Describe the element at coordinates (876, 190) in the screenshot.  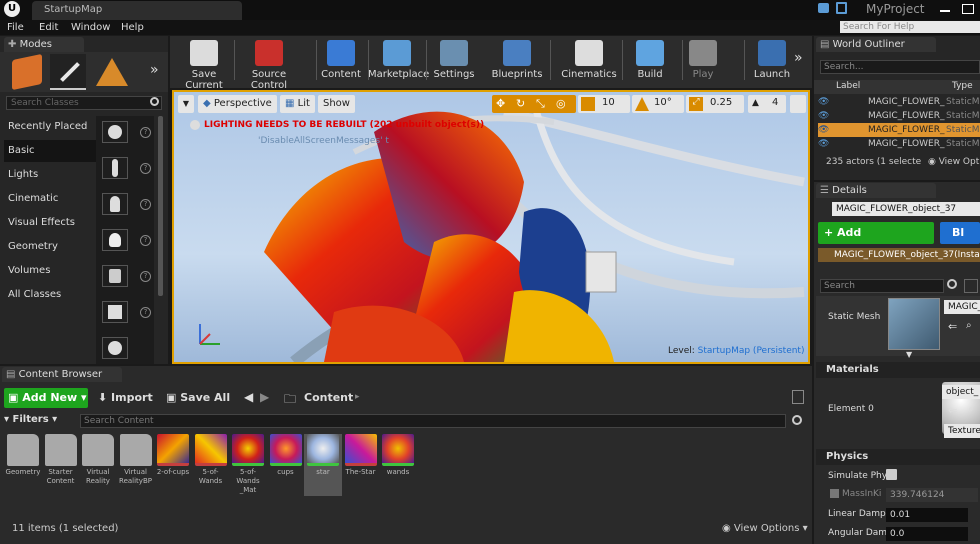
I see `details-tab: ☰ Details` at that location.